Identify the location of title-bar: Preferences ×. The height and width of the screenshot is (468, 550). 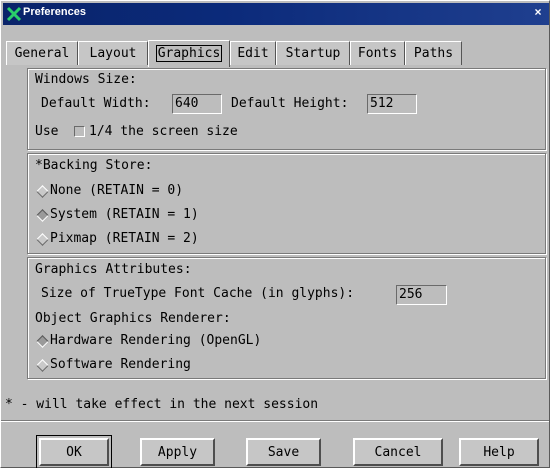
(276, 14).